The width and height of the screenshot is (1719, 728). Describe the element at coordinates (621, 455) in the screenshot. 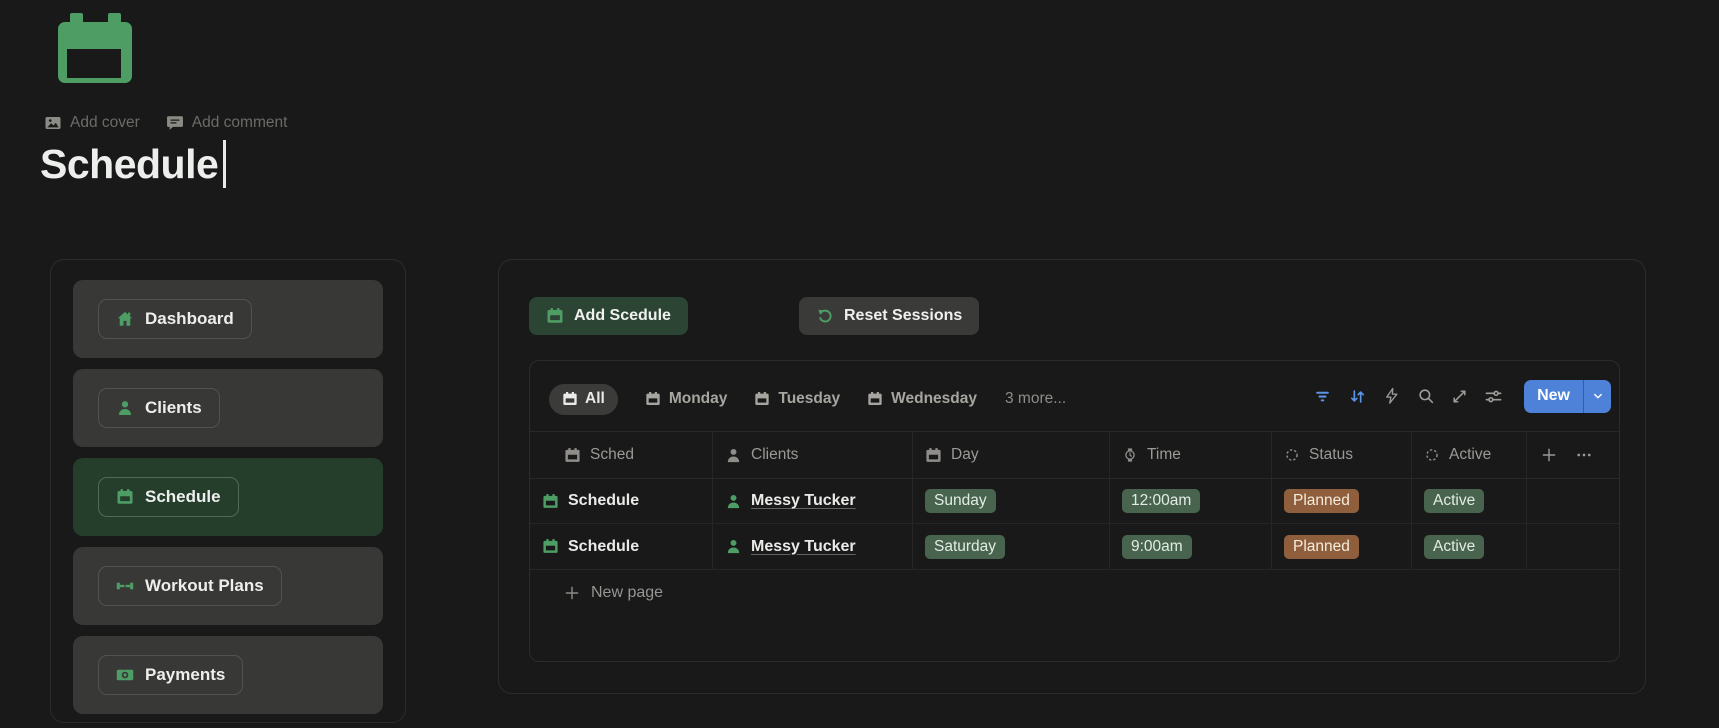

I see `column-header-sched: Sched` at that location.